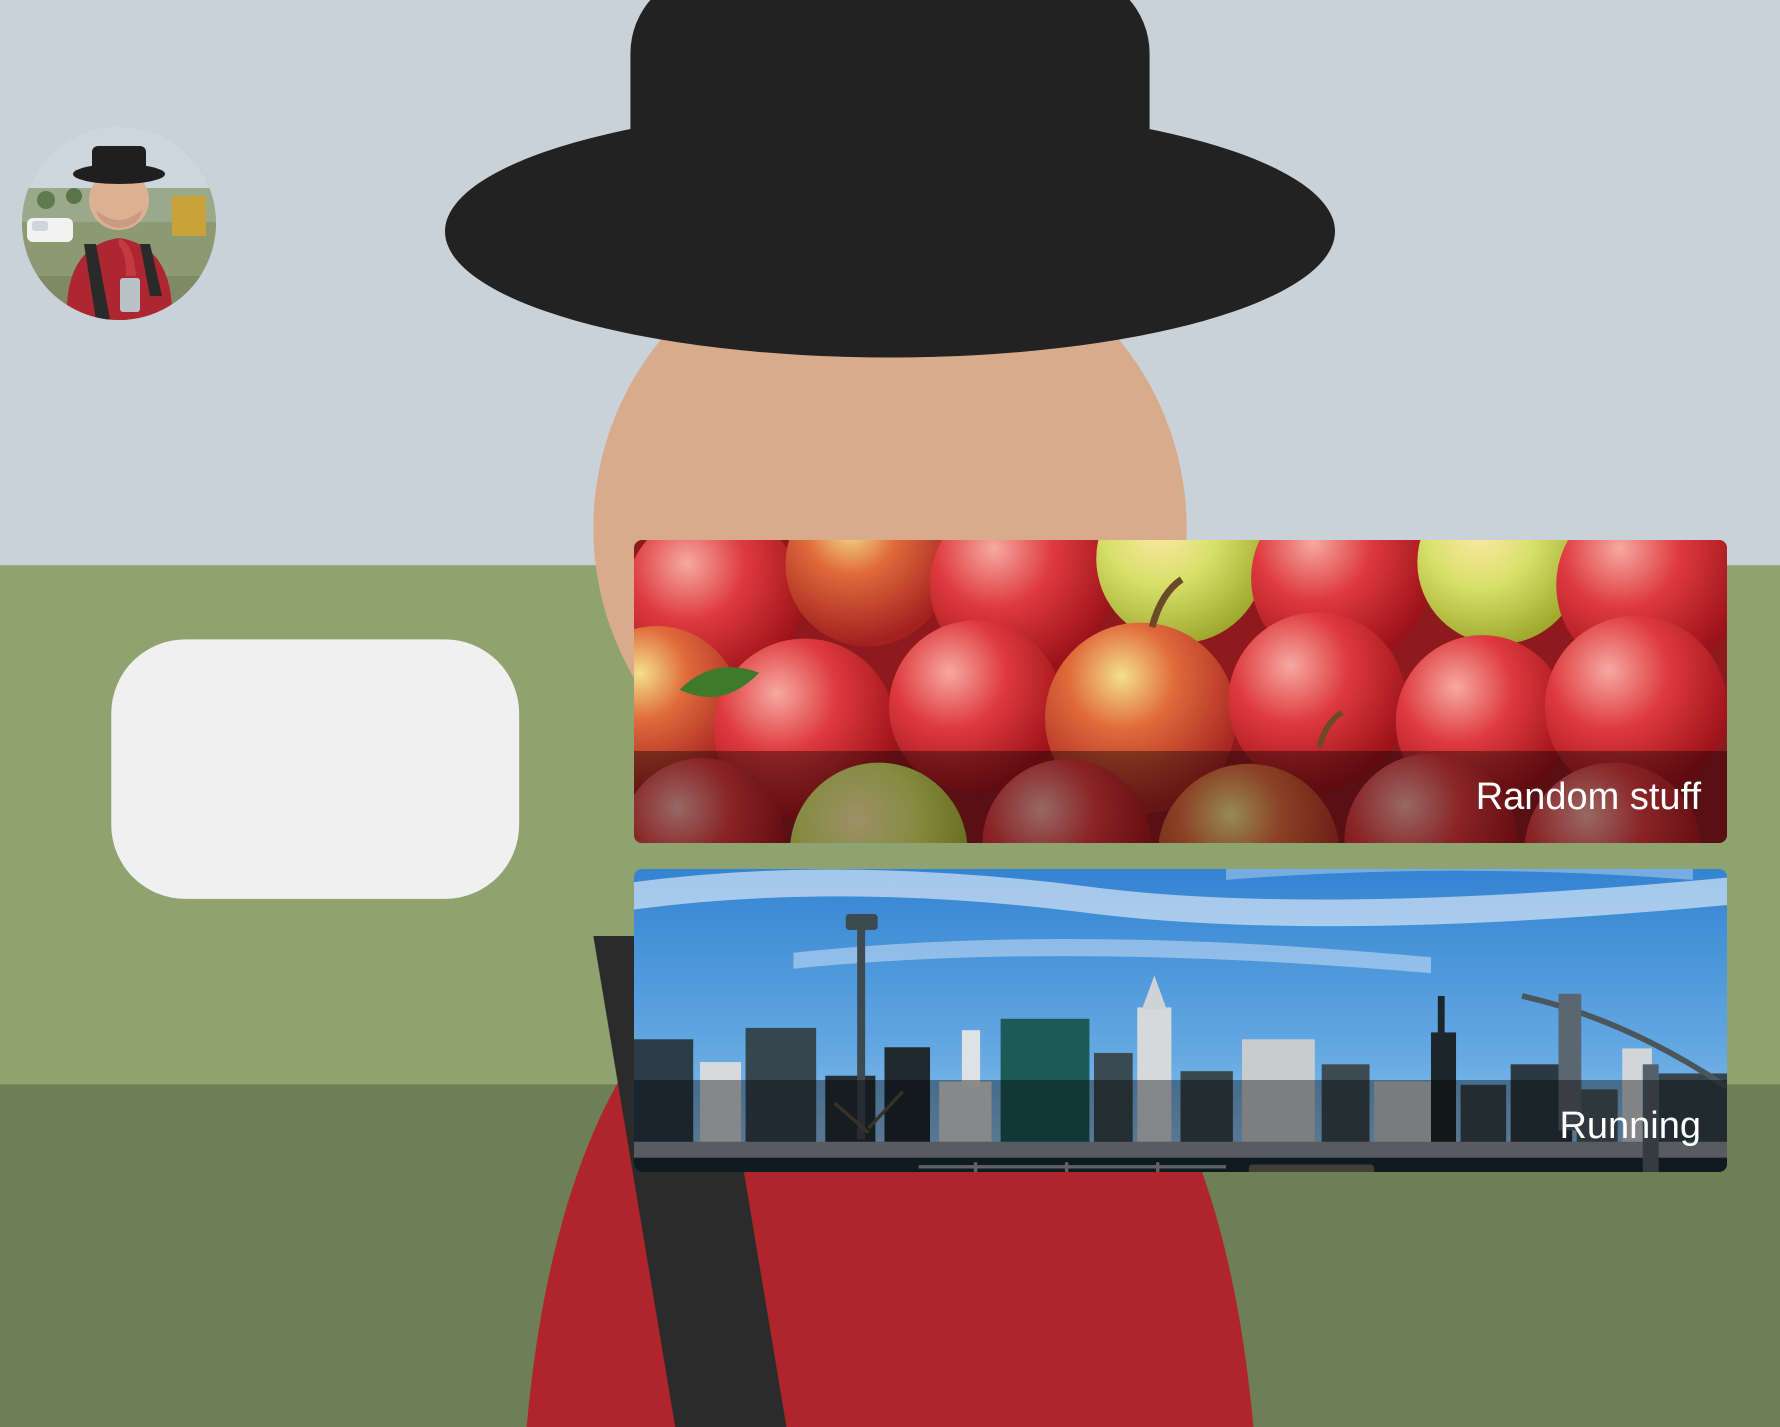 The width and height of the screenshot is (1780, 1427). What do you see at coordinates (1180, 1126) in the screenshot?
I see `card-caption: Running` at bounding box center [1180, 1126].